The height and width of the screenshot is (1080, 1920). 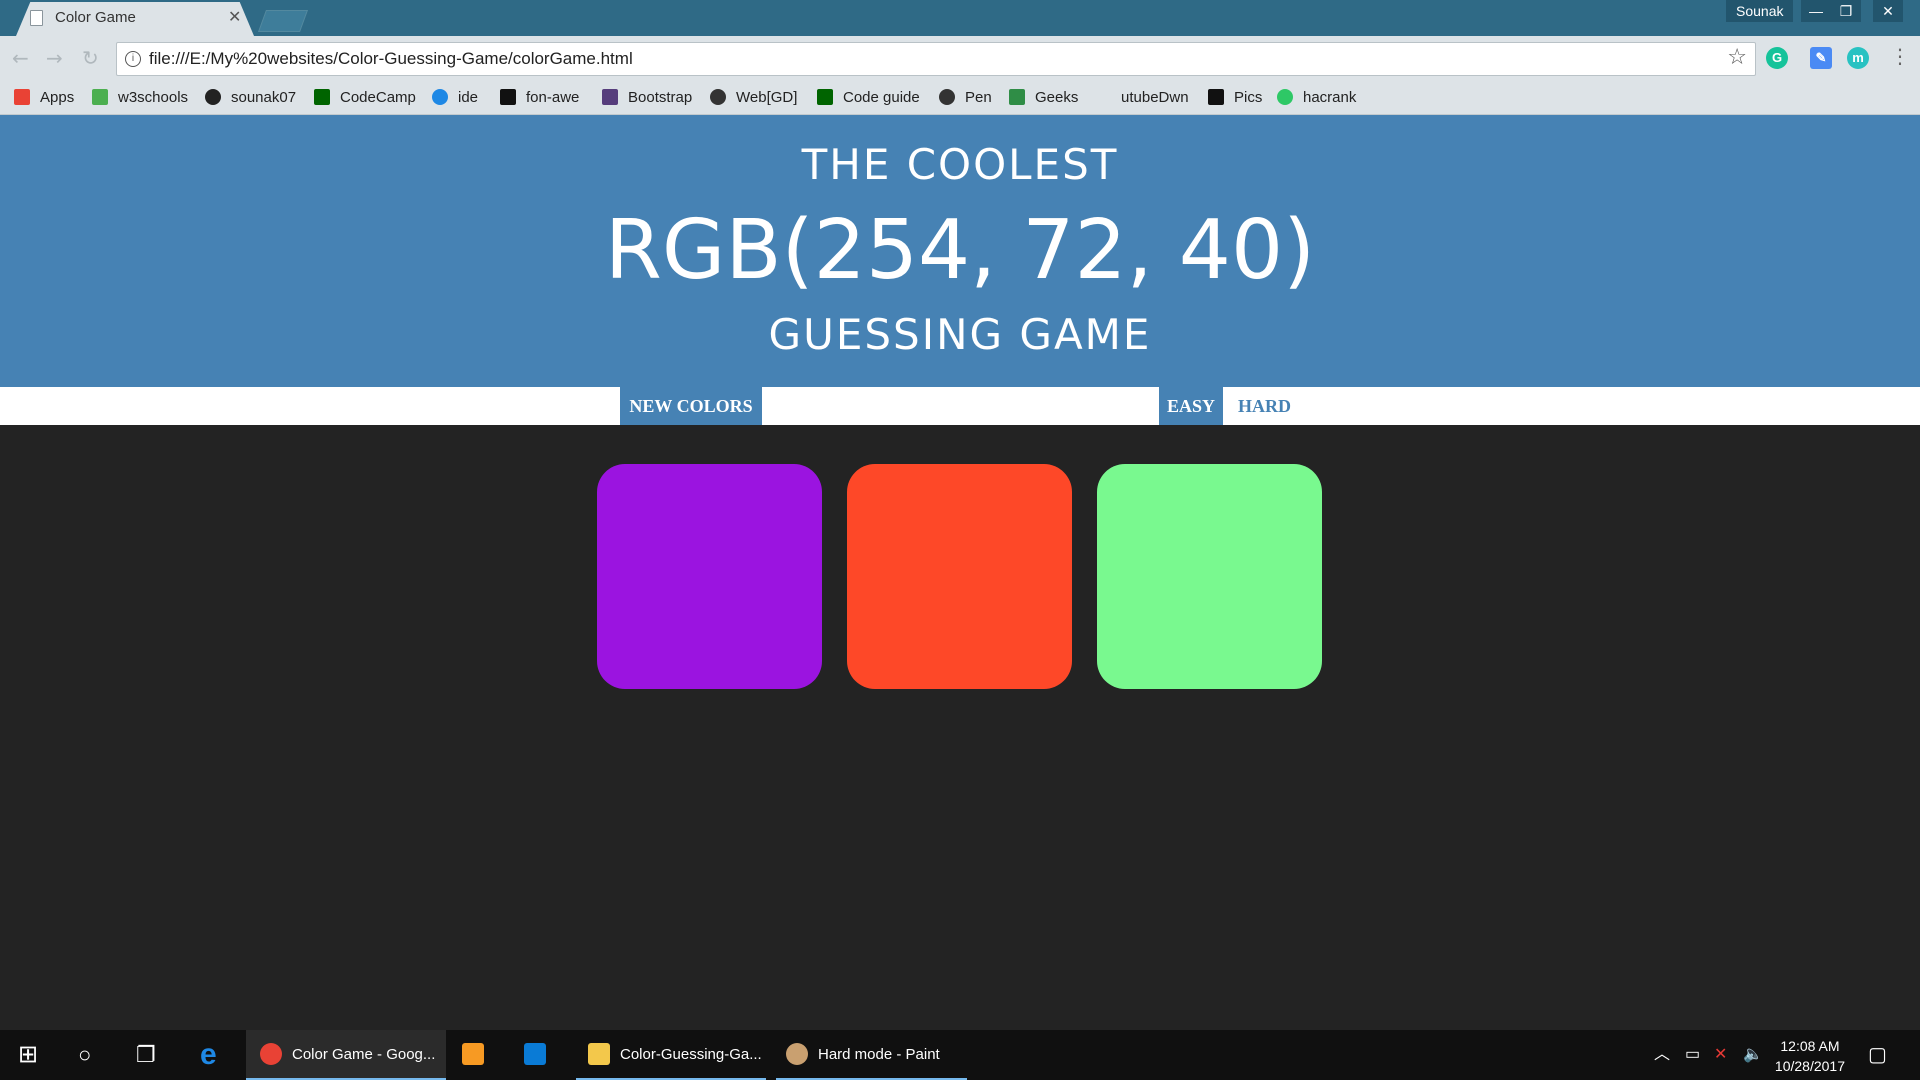 I want to click on taskbar-sublime, so click(x=478, y=1055).